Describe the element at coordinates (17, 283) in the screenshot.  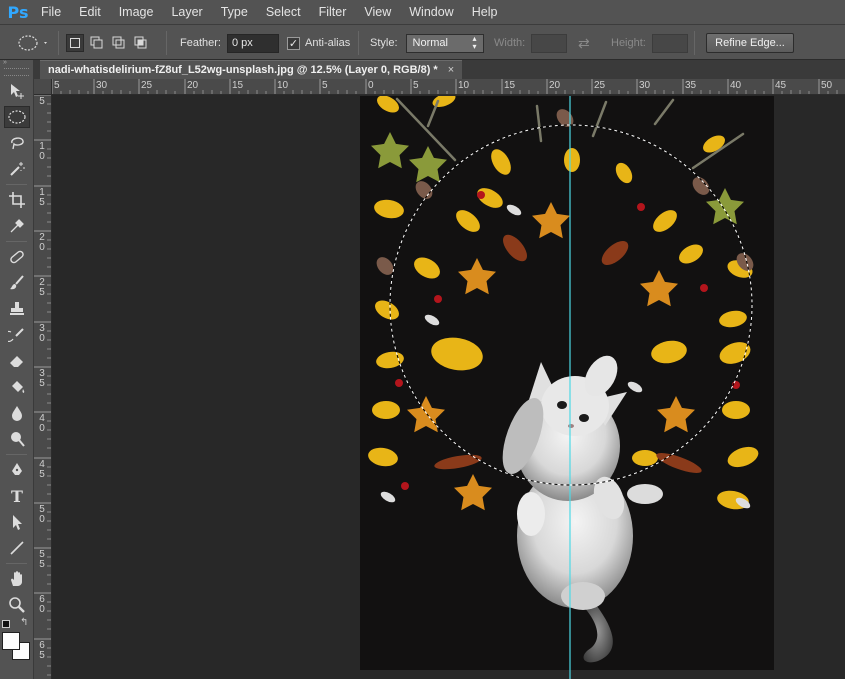
I see `brush-tool-icon` at that location.